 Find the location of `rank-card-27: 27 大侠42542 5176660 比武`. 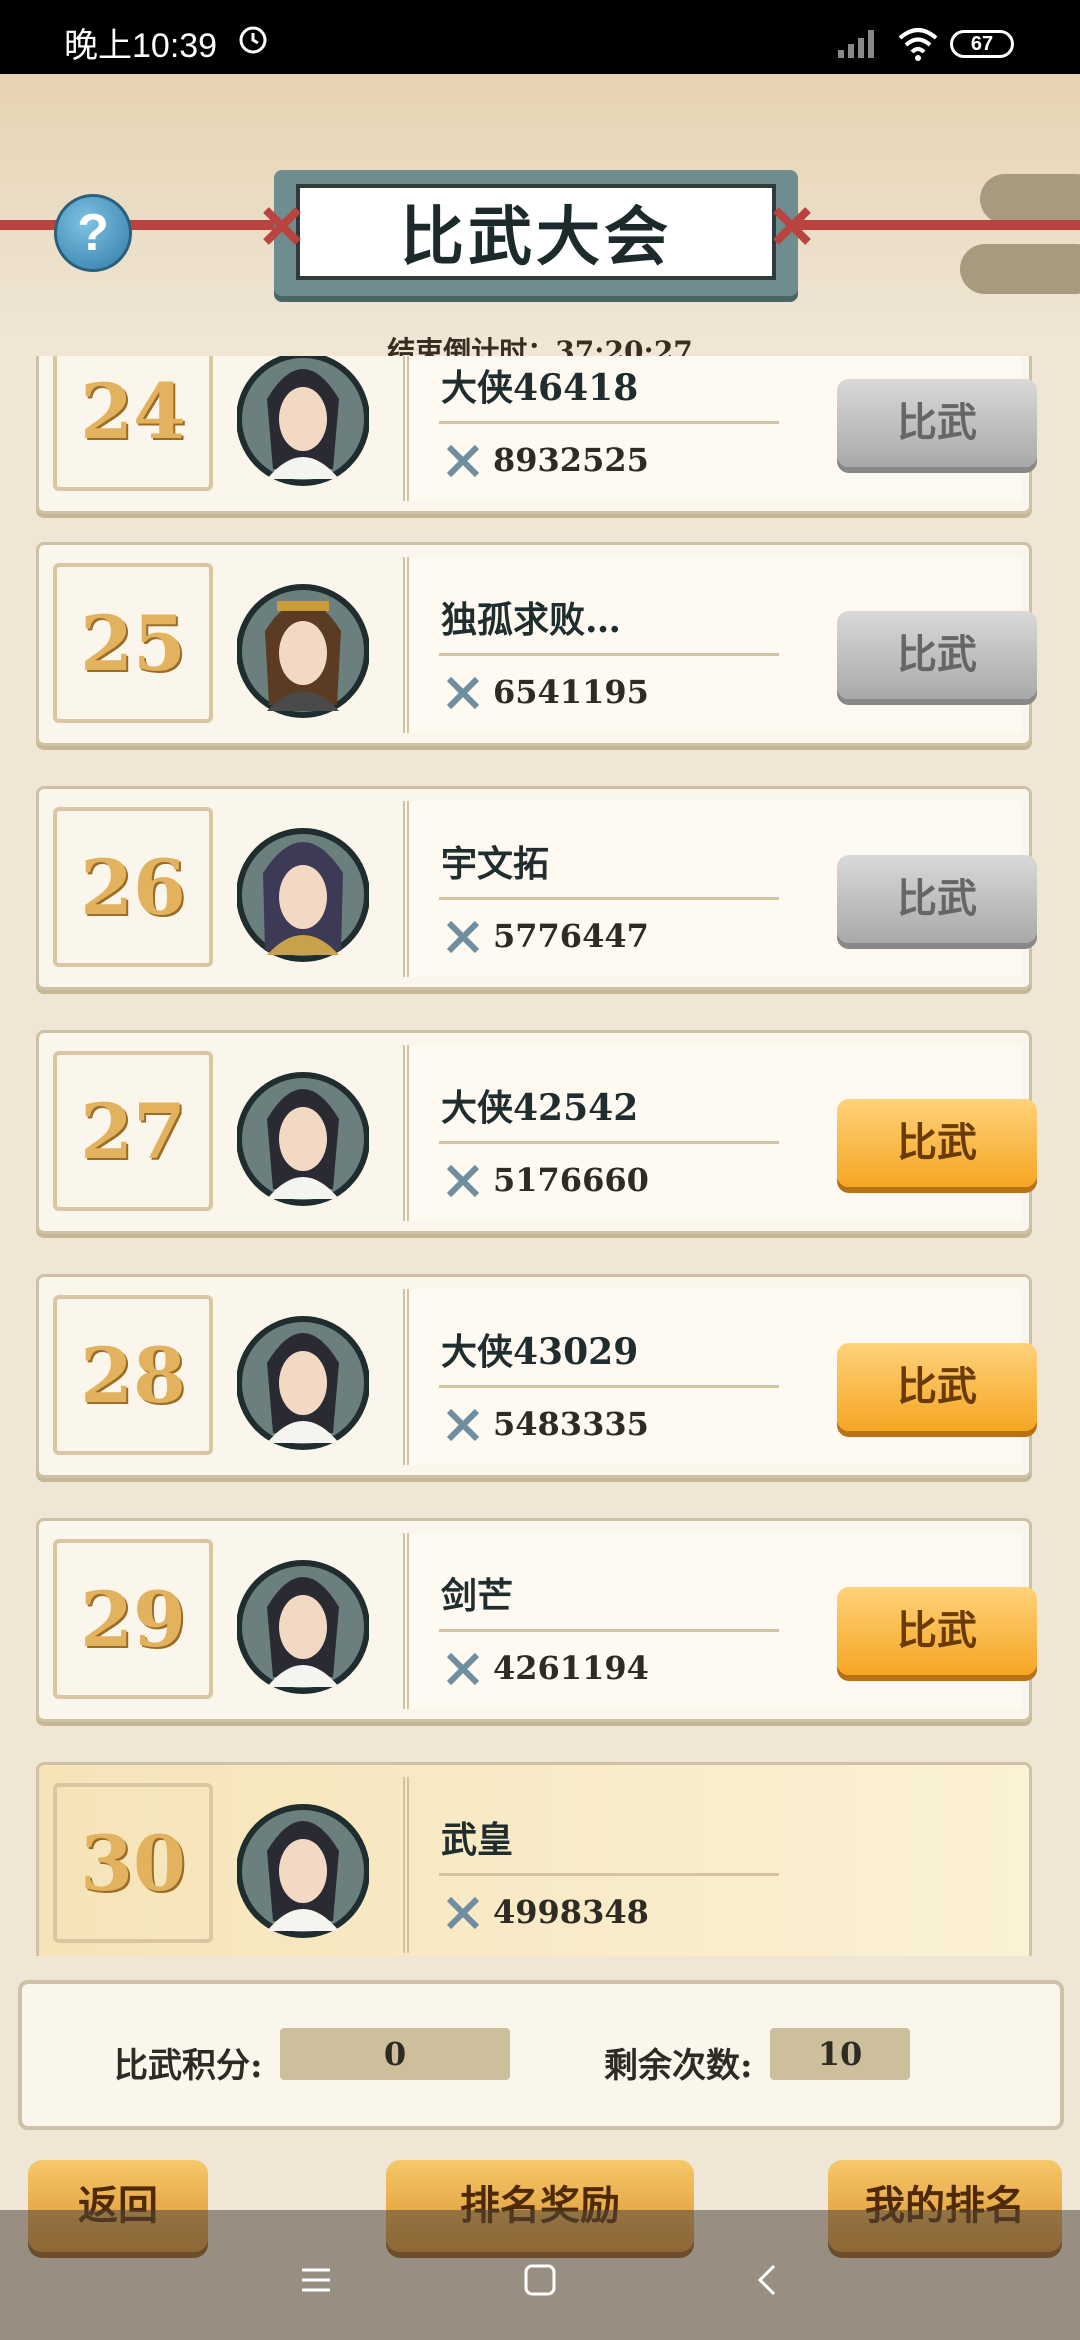

rank-card-27: 27 大侠42542 5176660 比武 is located at coordinates (536, 1132).